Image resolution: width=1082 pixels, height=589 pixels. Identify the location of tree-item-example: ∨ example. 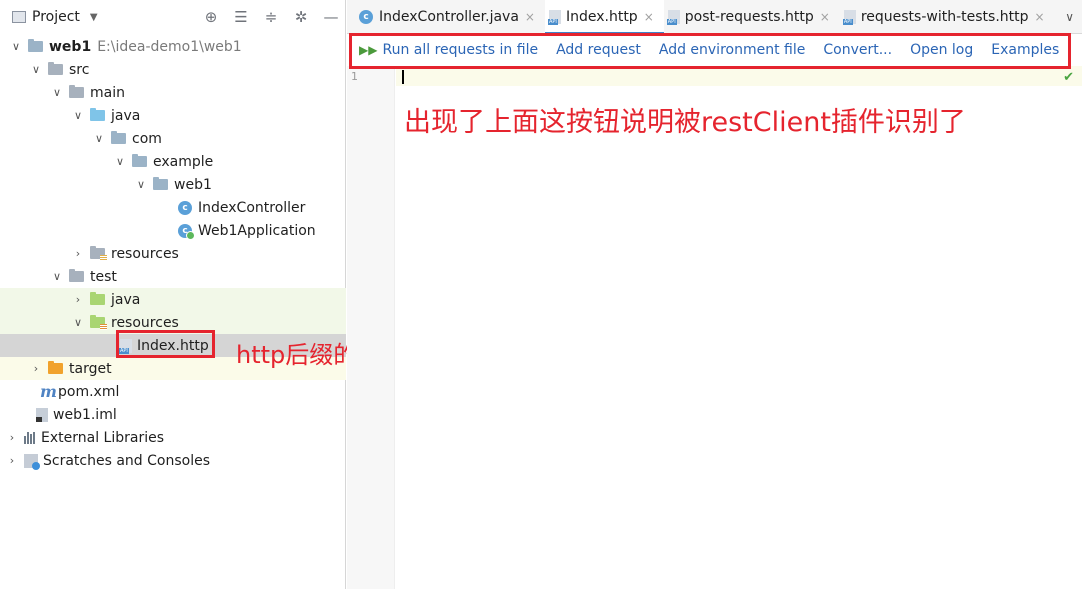
(173, 161).